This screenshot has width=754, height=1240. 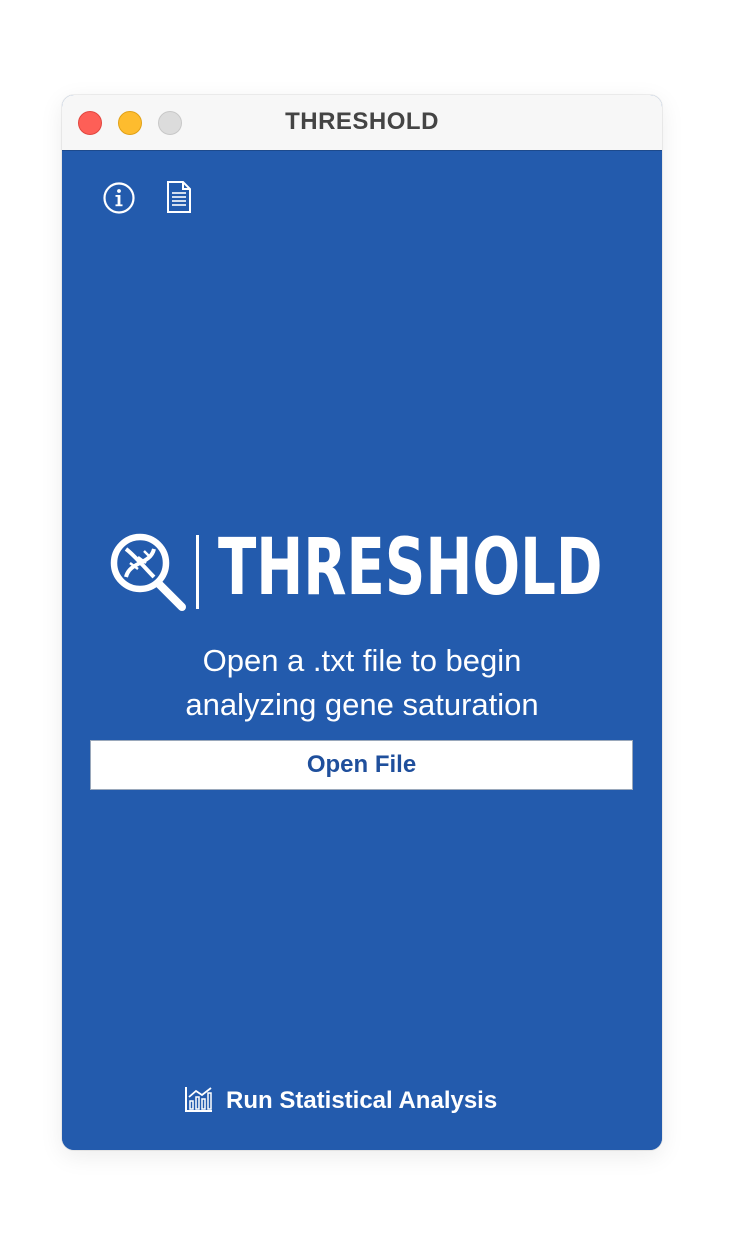 What do you see at coordinates (148, 574) in the screenshot?
I see `dna-magnifier-icon` at bounding box center [148, 574].